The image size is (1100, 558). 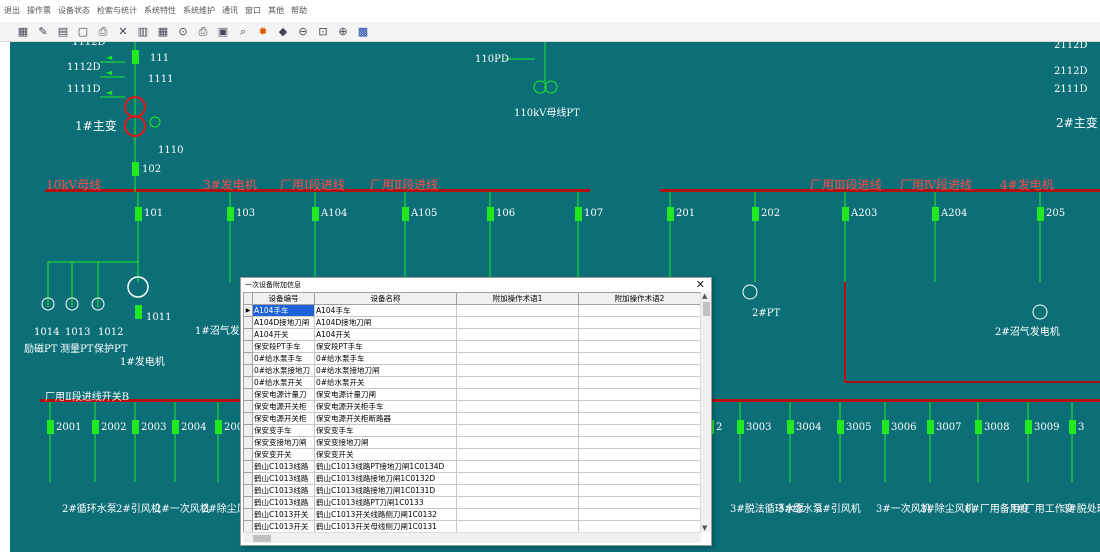 What do you see at coordinates (23, 32) in the screenshot?
I see `grid-icon: ▦` at bounding box center [23, 32].